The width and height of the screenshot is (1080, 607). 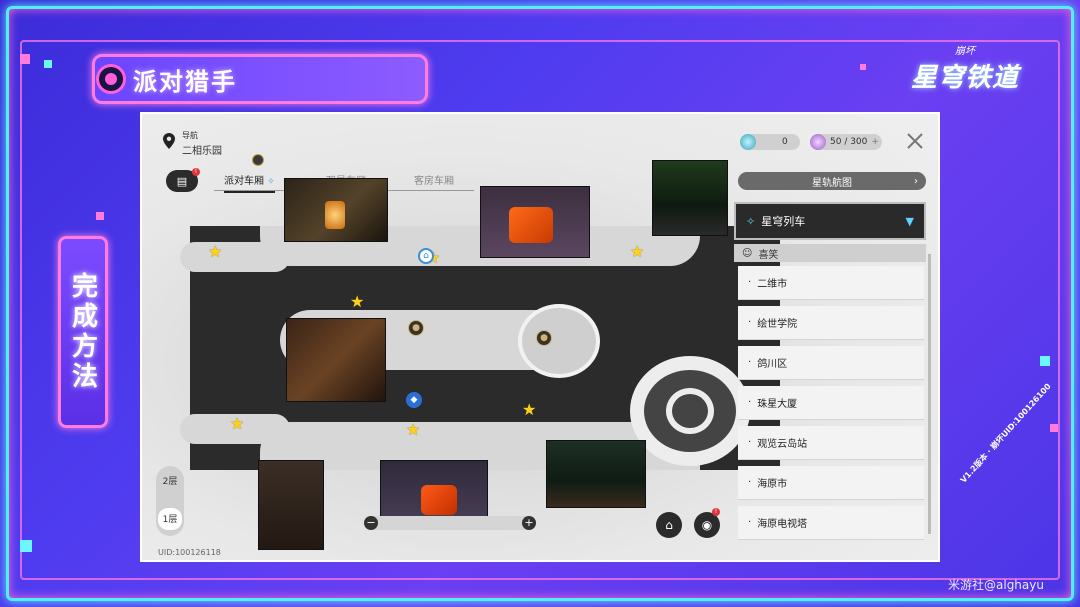 What do you see at coordinates (170, 480) in the screenshot?
I see `floor-2-button: 2层` at bounding box center [170, 480].